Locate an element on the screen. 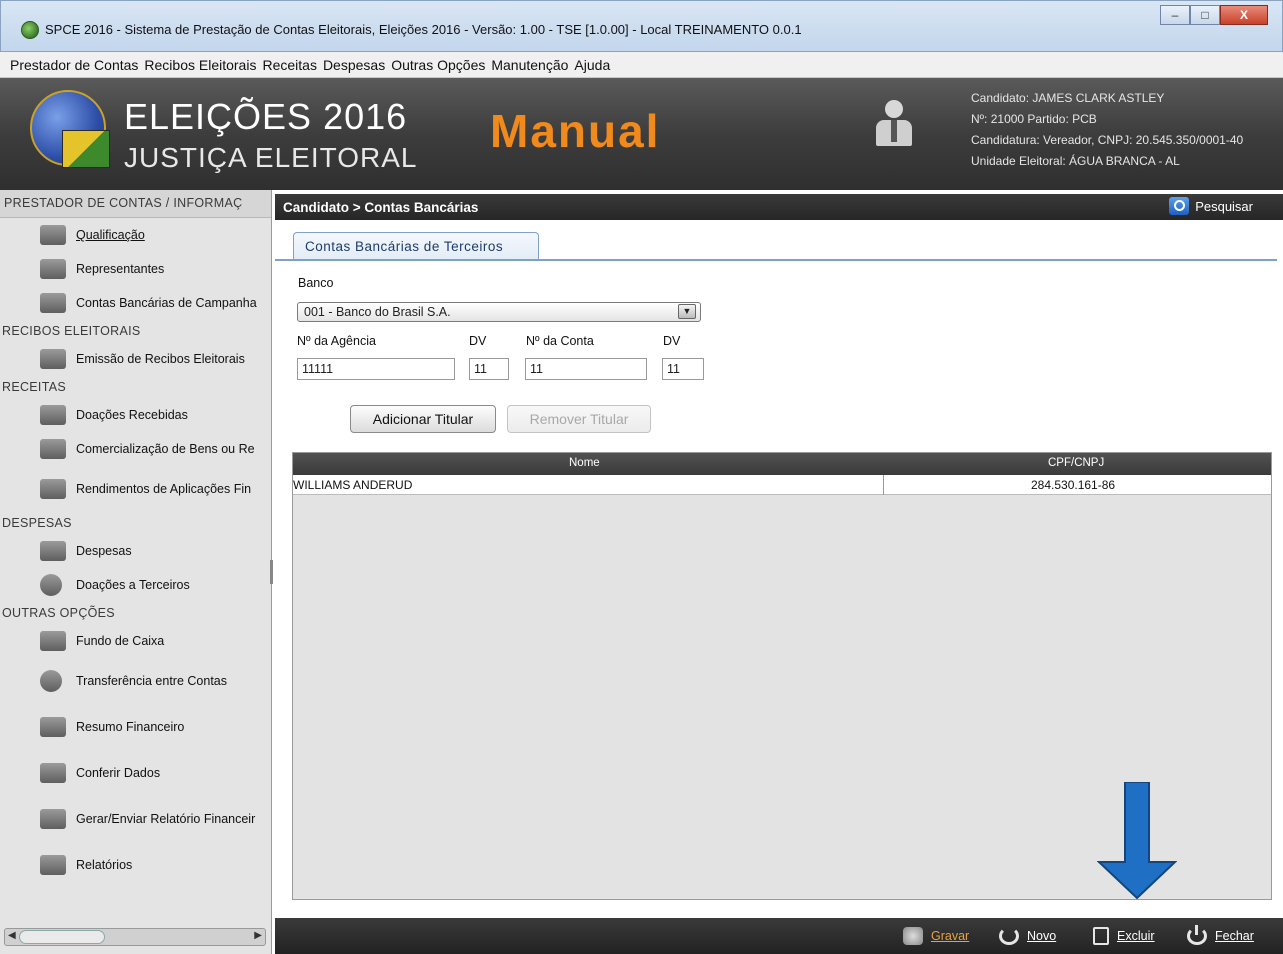  table-row: WILLIAMS ANDERUD 284.530.161-86 is located at coordinates (782, 485).